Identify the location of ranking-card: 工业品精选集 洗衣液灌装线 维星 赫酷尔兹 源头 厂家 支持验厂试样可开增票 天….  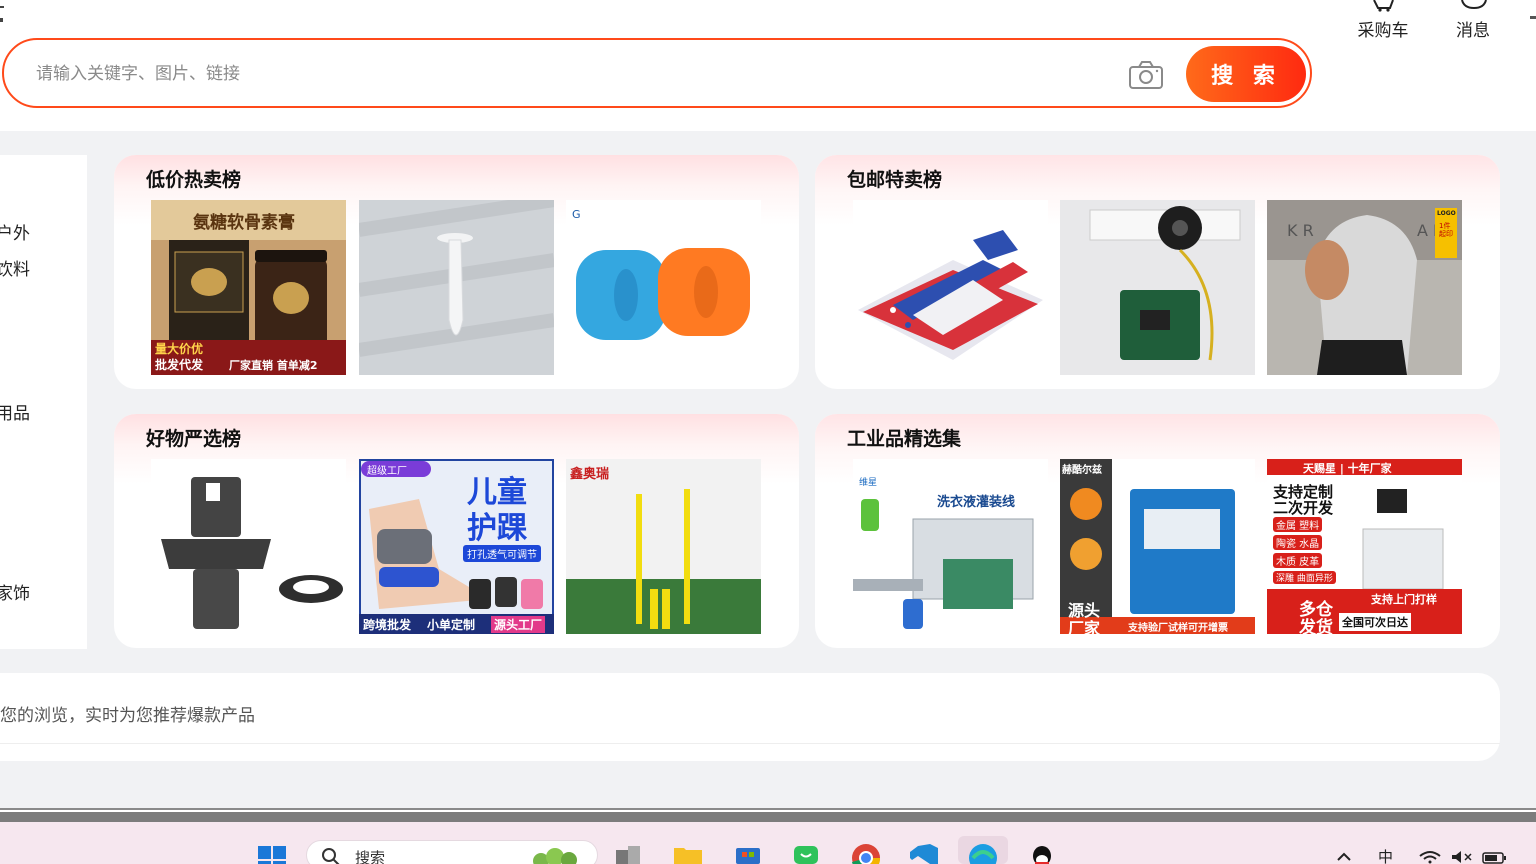
(1157, 531).